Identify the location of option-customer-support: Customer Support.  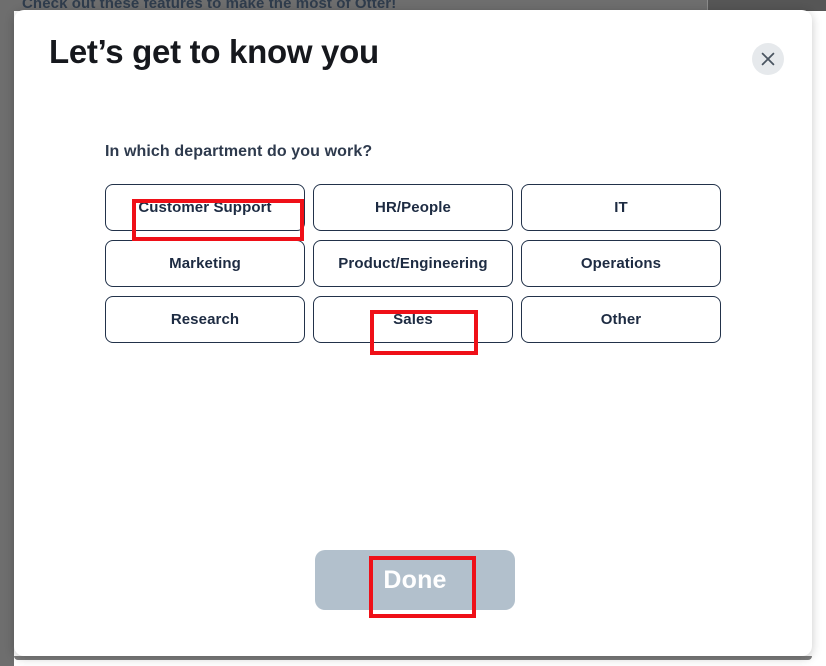
(205, 207).